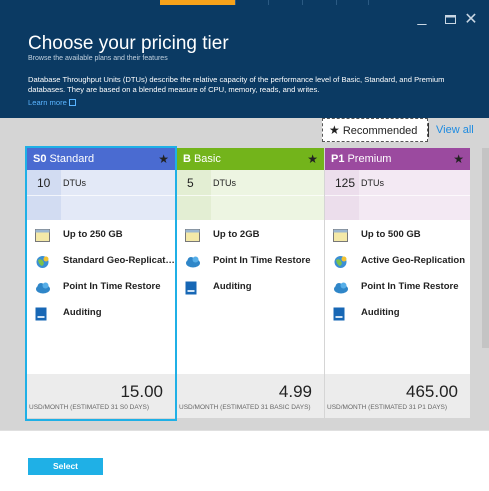 This screenshot has width=489, height=491. I want to click on recommended-filter: ★ Recommended, so click(375, 130).